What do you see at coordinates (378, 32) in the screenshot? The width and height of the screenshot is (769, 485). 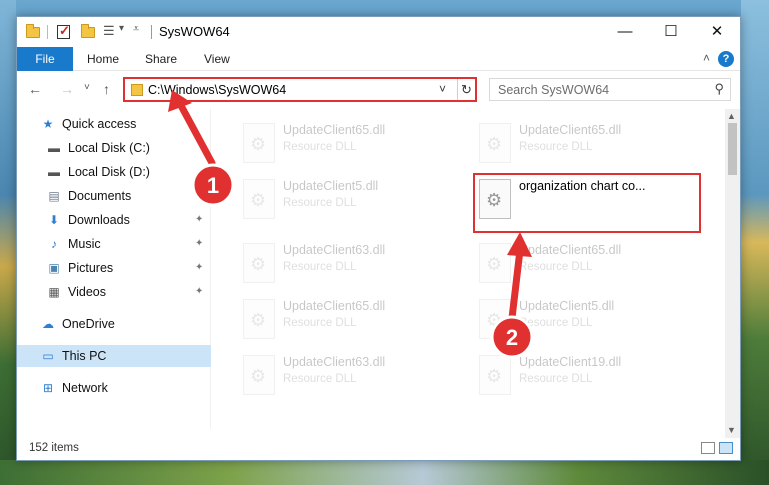 I see `title-bar: ☰ ▾ ⩡ SysWOW64 — ☐ ✕` at bounding box center [378, 32].